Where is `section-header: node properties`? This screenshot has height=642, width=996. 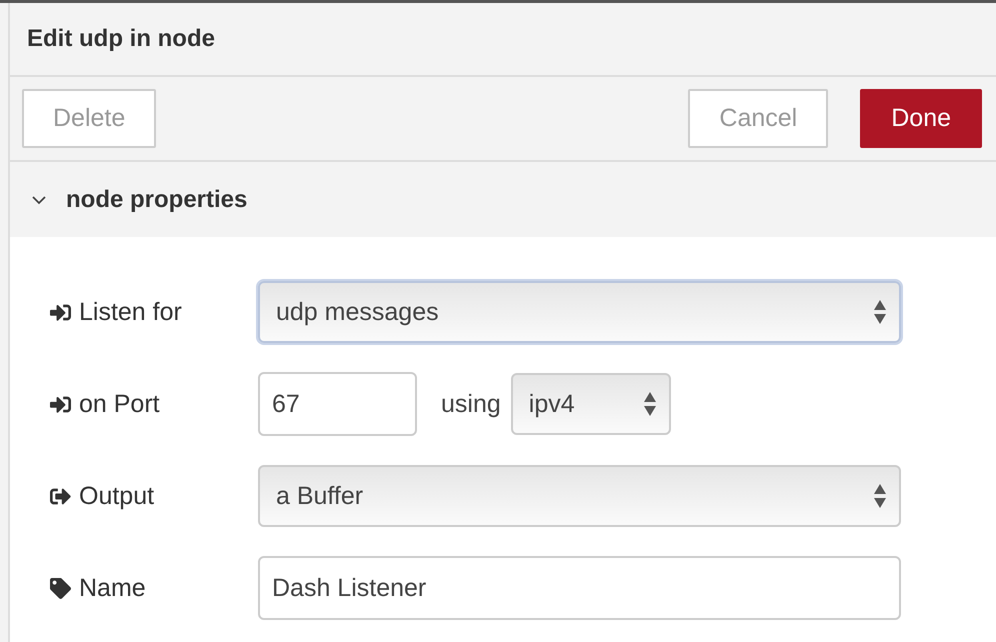
section-header: node properties is located at coordinates (503, 199).